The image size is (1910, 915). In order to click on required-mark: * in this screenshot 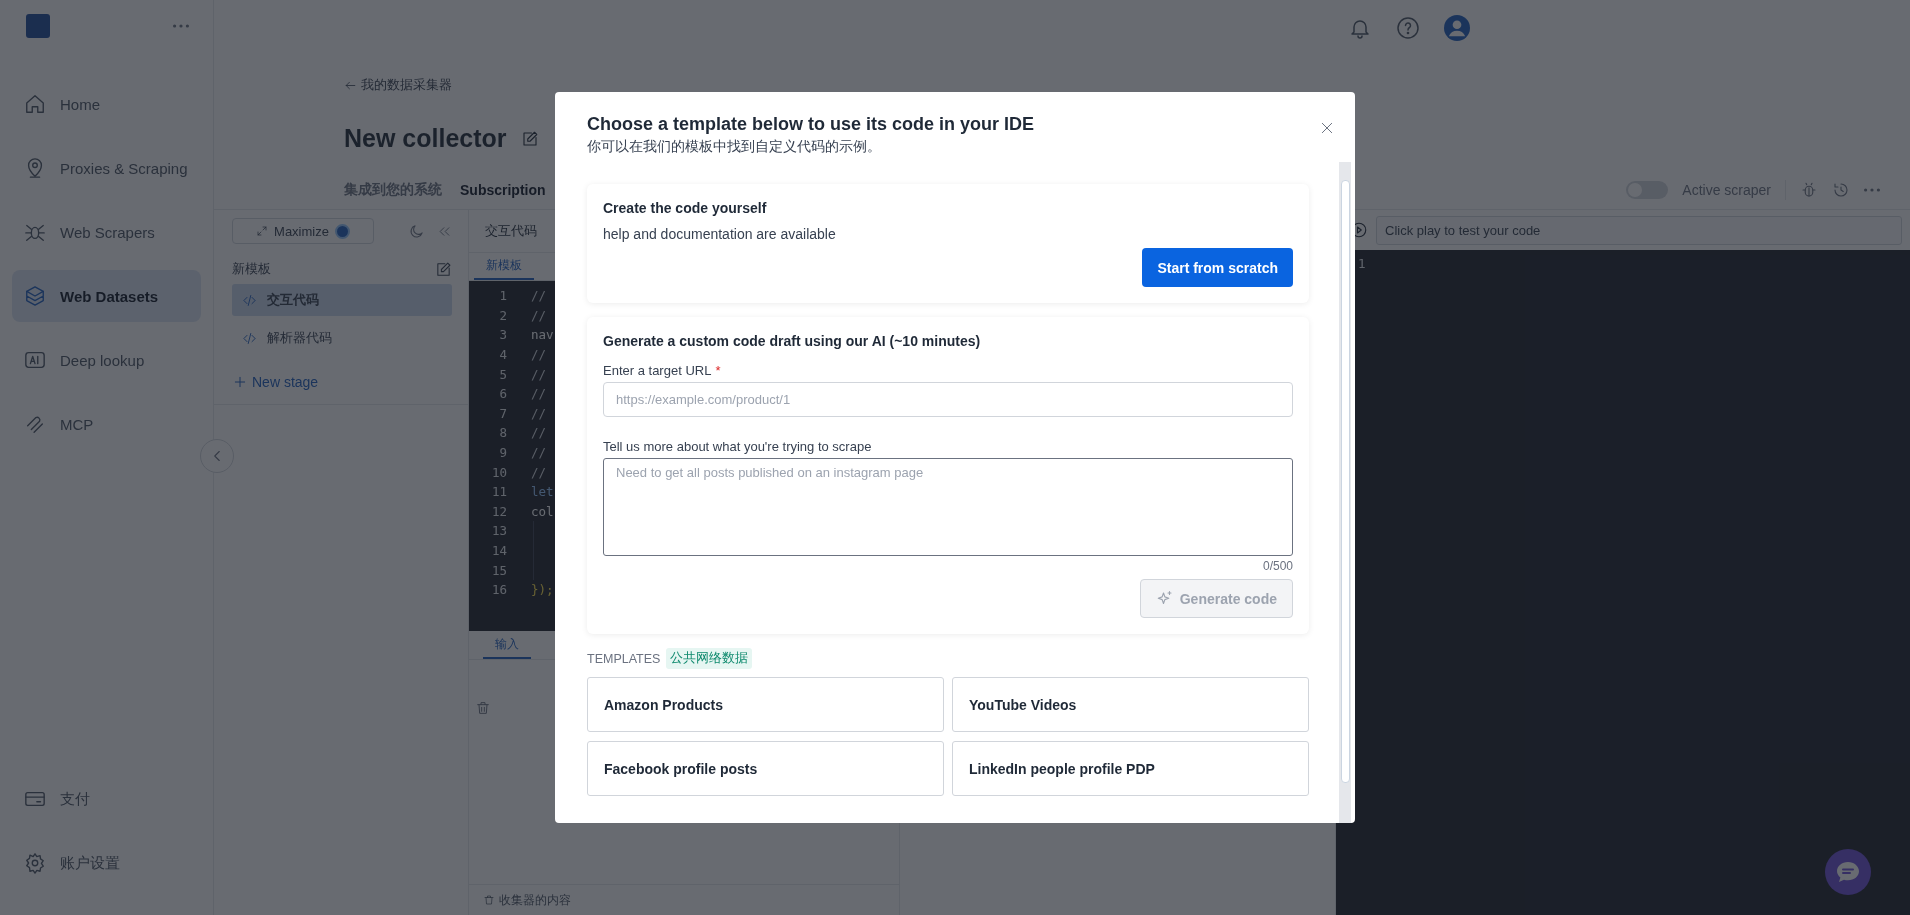, I will do `click(718, 370)`.